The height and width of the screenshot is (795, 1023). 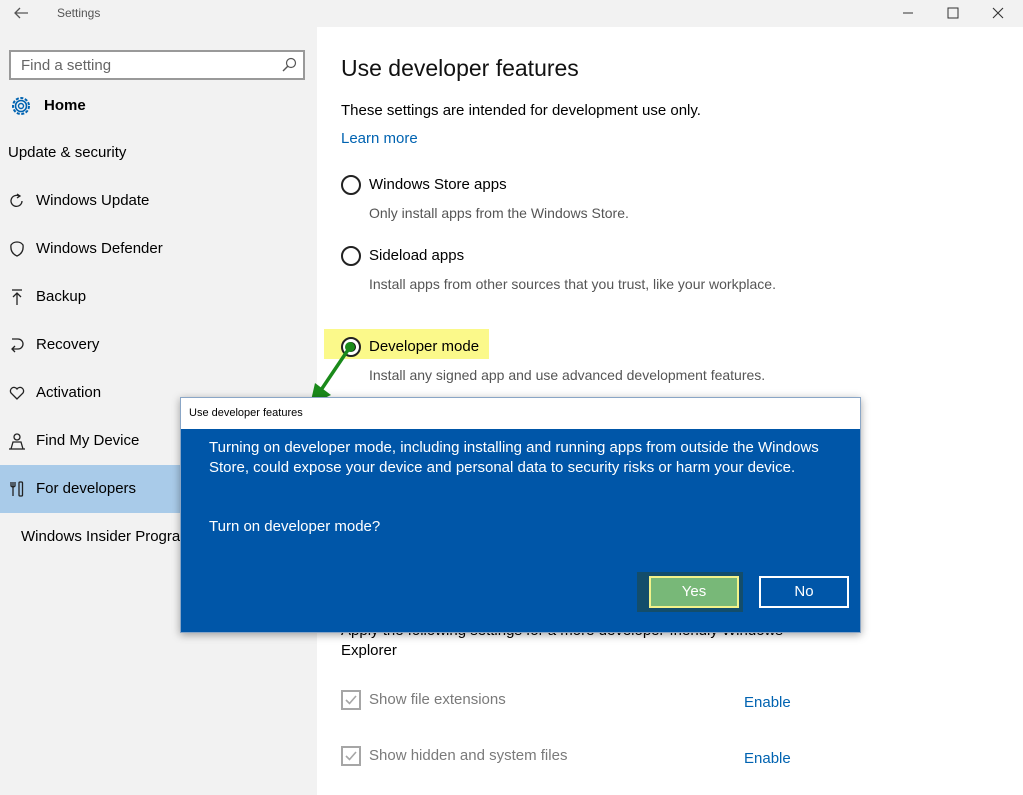 I want to click on minimize-icon, so click(x=908, y=13).